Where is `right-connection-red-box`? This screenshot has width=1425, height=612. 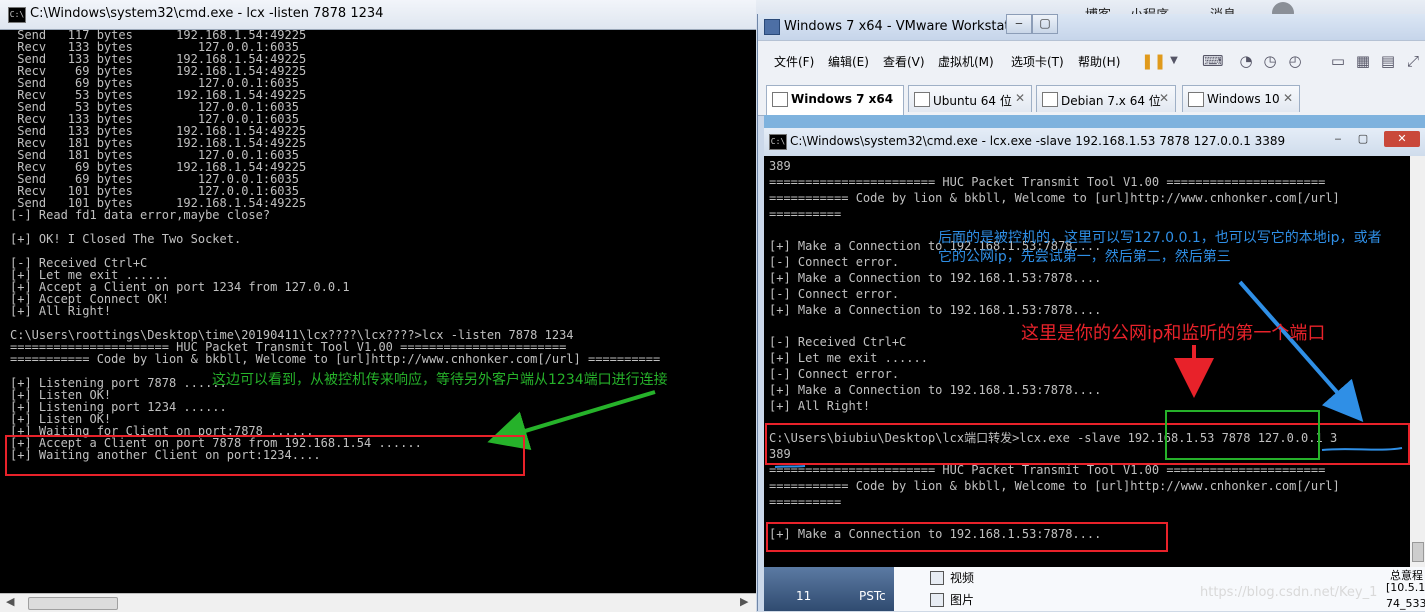
right-connection-red-box is located at coordinates (967, 537).